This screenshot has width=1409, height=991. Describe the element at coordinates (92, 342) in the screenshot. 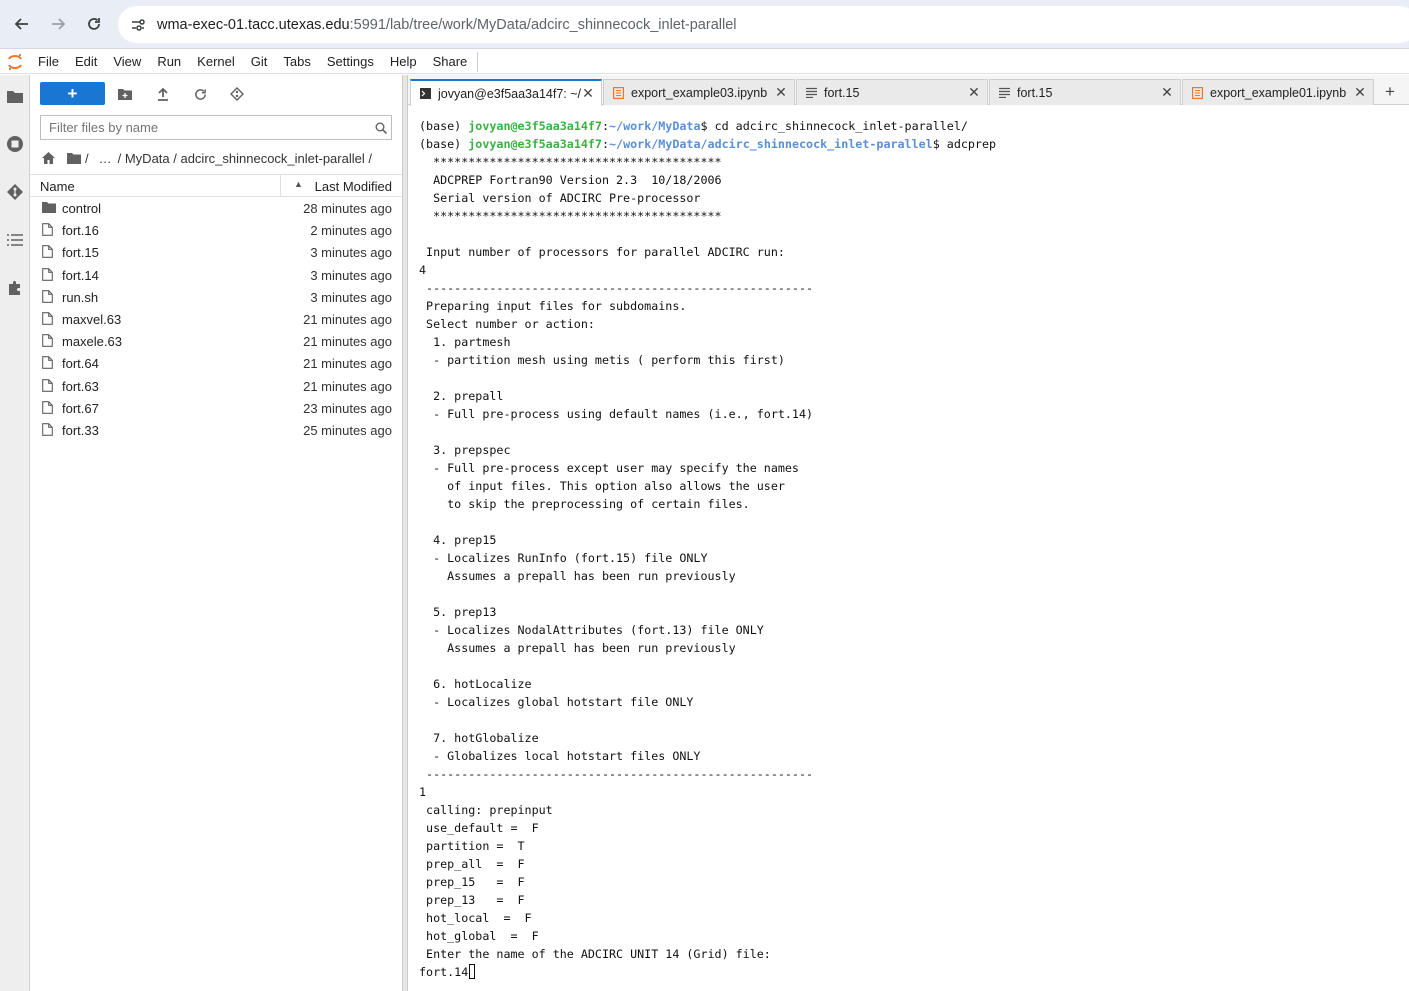

I see `file-name: maxele.63` at that location.